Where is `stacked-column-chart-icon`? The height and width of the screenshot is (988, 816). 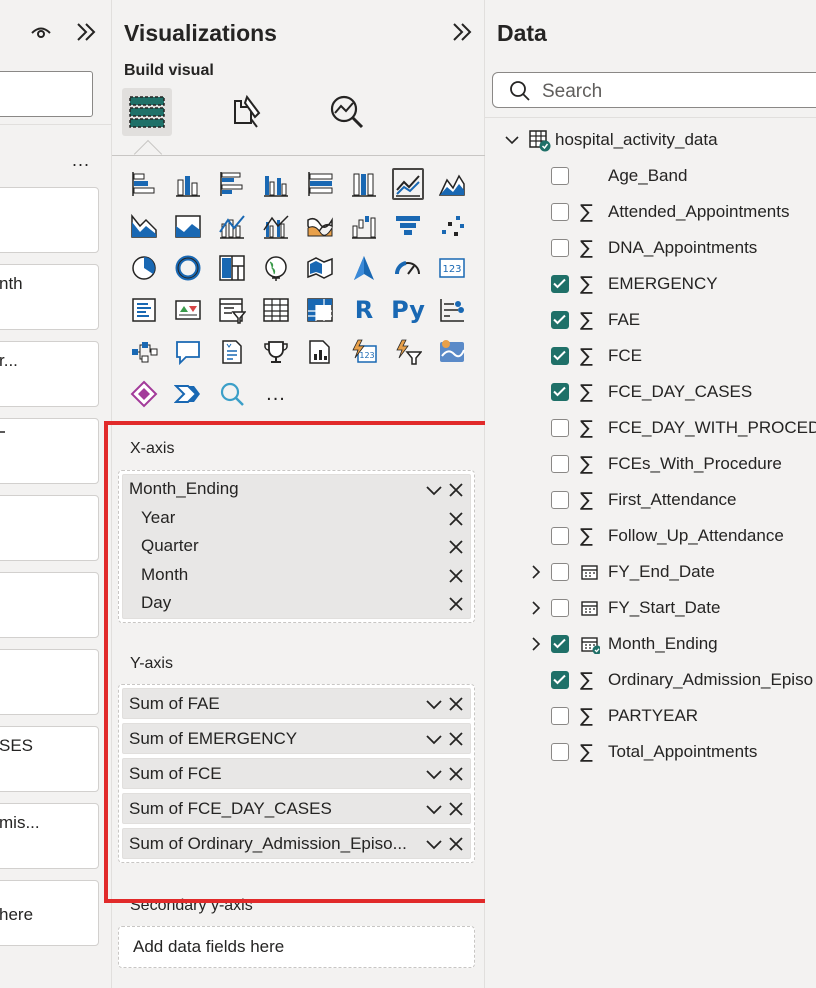
stacked-column-chart-icon is located at coordinates (188, 184).